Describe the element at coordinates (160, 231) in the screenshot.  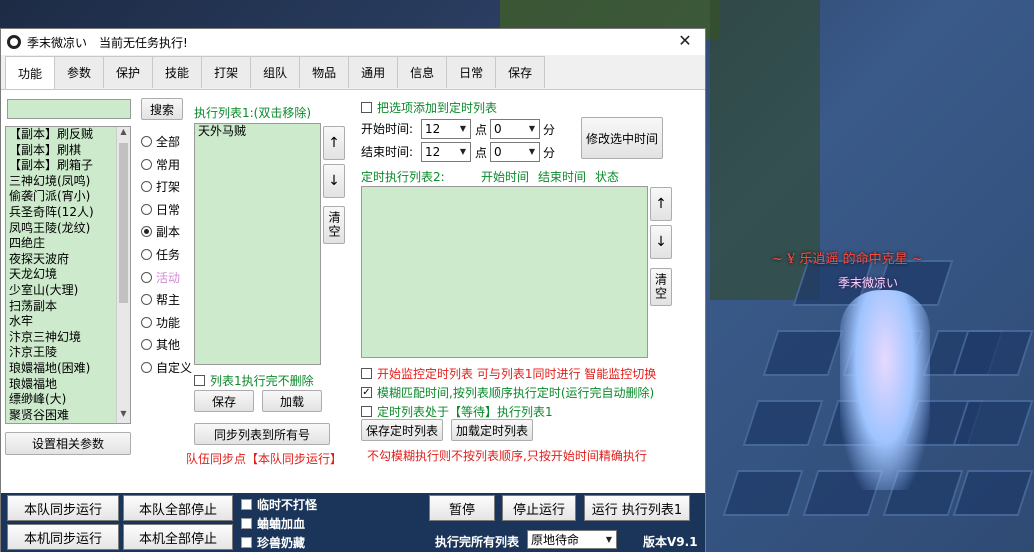
I see `category-radio: 副本` at that location.